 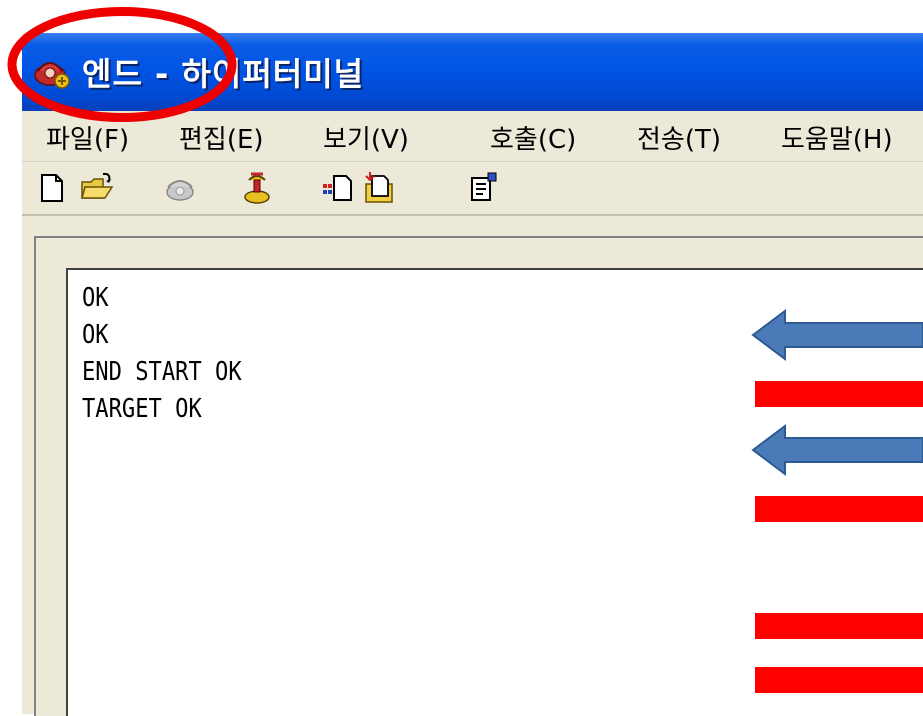 What do you see at coordinates (679, 137) in the screenshot?
I see `menu-transfer: 전송(T)` at bounding box center [679, 137].